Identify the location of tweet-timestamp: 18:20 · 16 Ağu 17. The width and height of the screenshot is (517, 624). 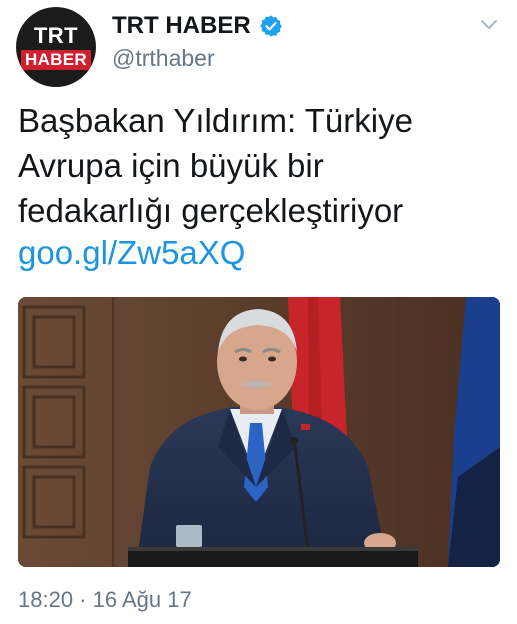
(105, 600).